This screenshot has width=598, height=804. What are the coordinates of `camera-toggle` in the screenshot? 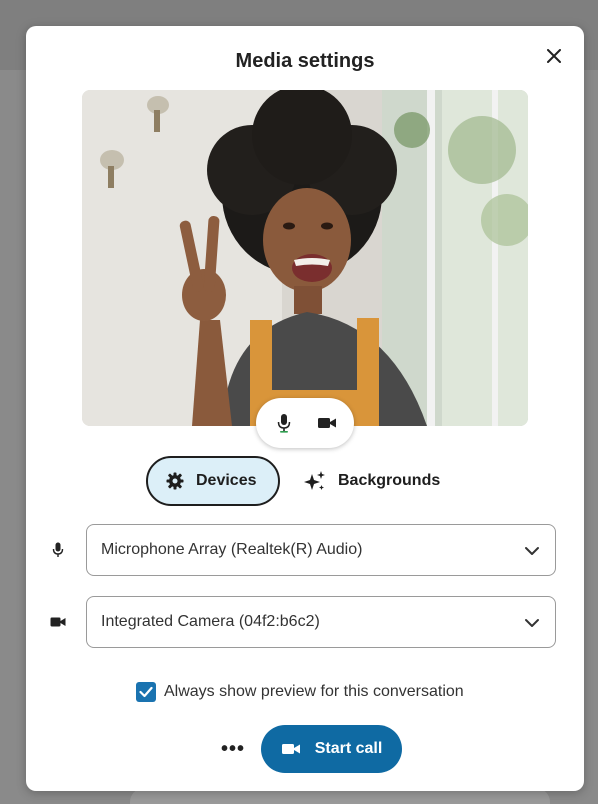 It's located at (327, 423).